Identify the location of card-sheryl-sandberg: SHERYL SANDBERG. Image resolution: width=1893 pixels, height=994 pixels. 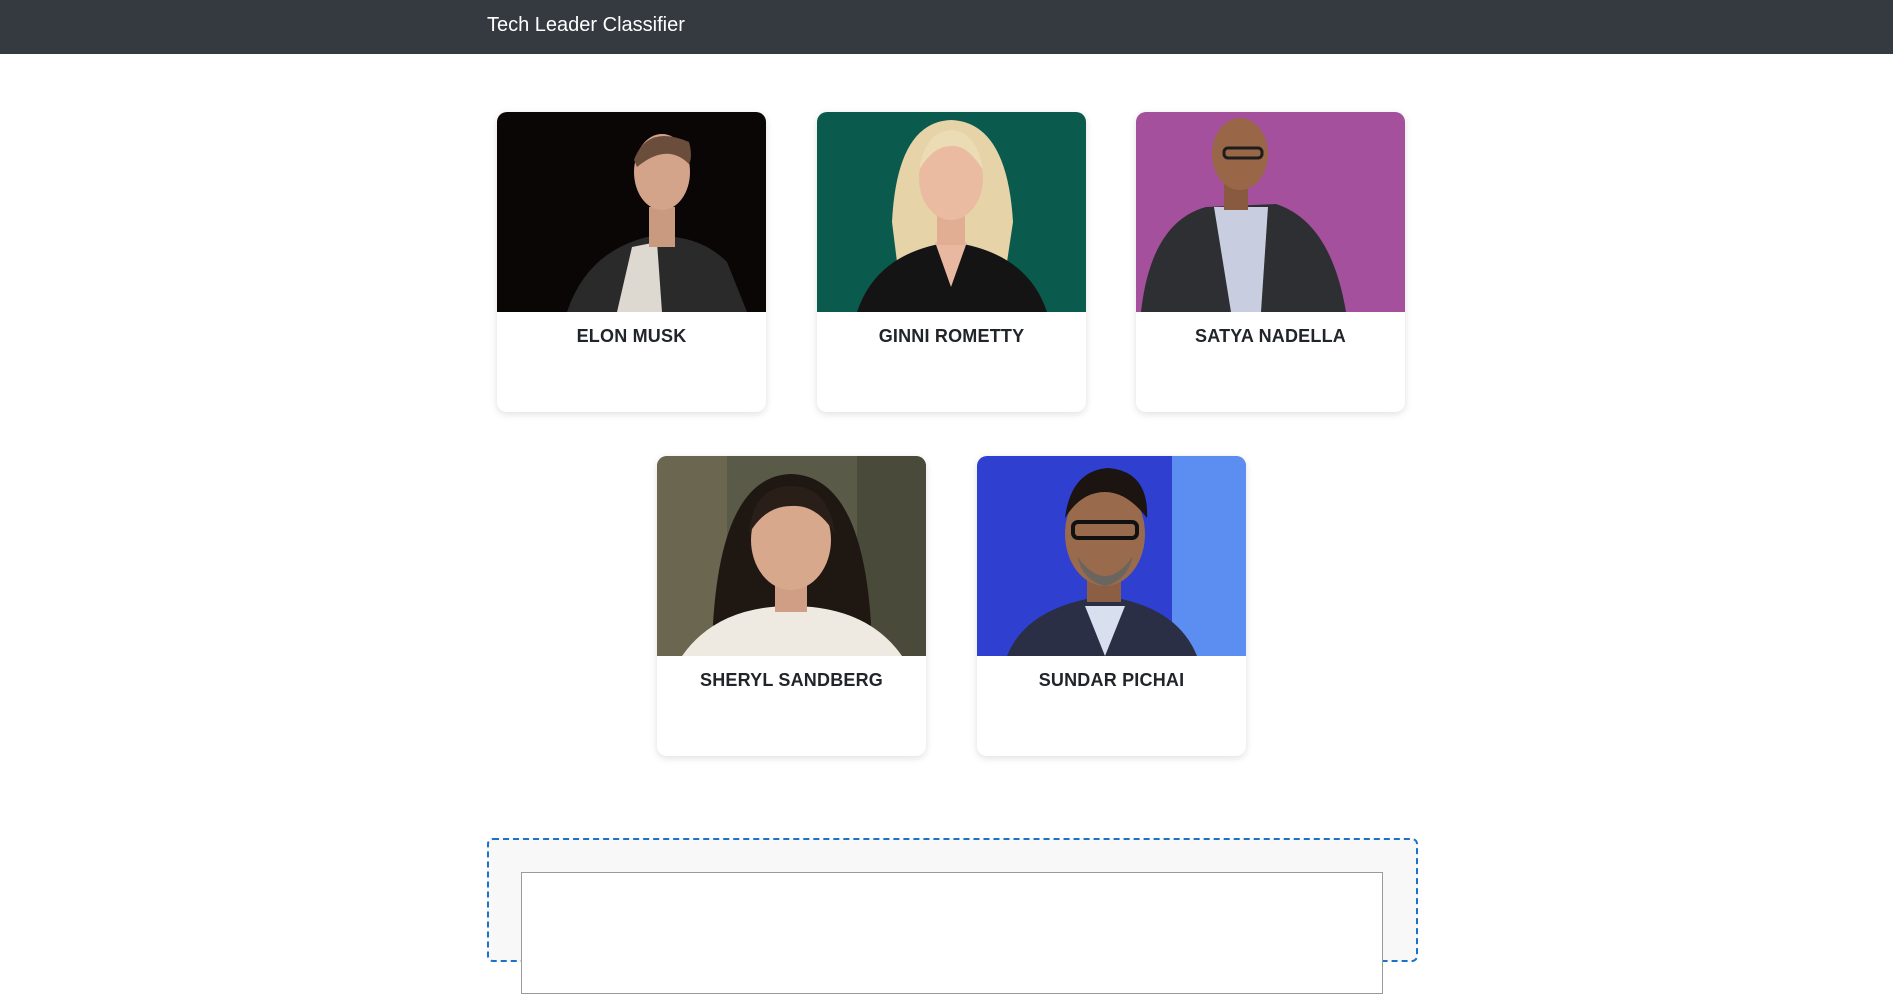
(791, 606).